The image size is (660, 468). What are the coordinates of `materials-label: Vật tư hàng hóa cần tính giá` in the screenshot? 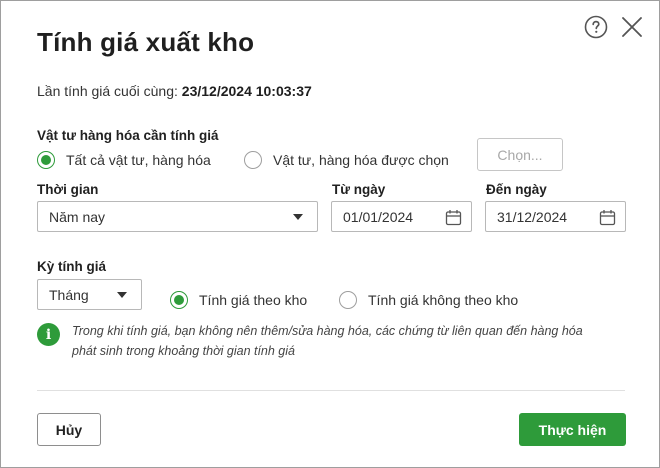 It's located at (128, 135).